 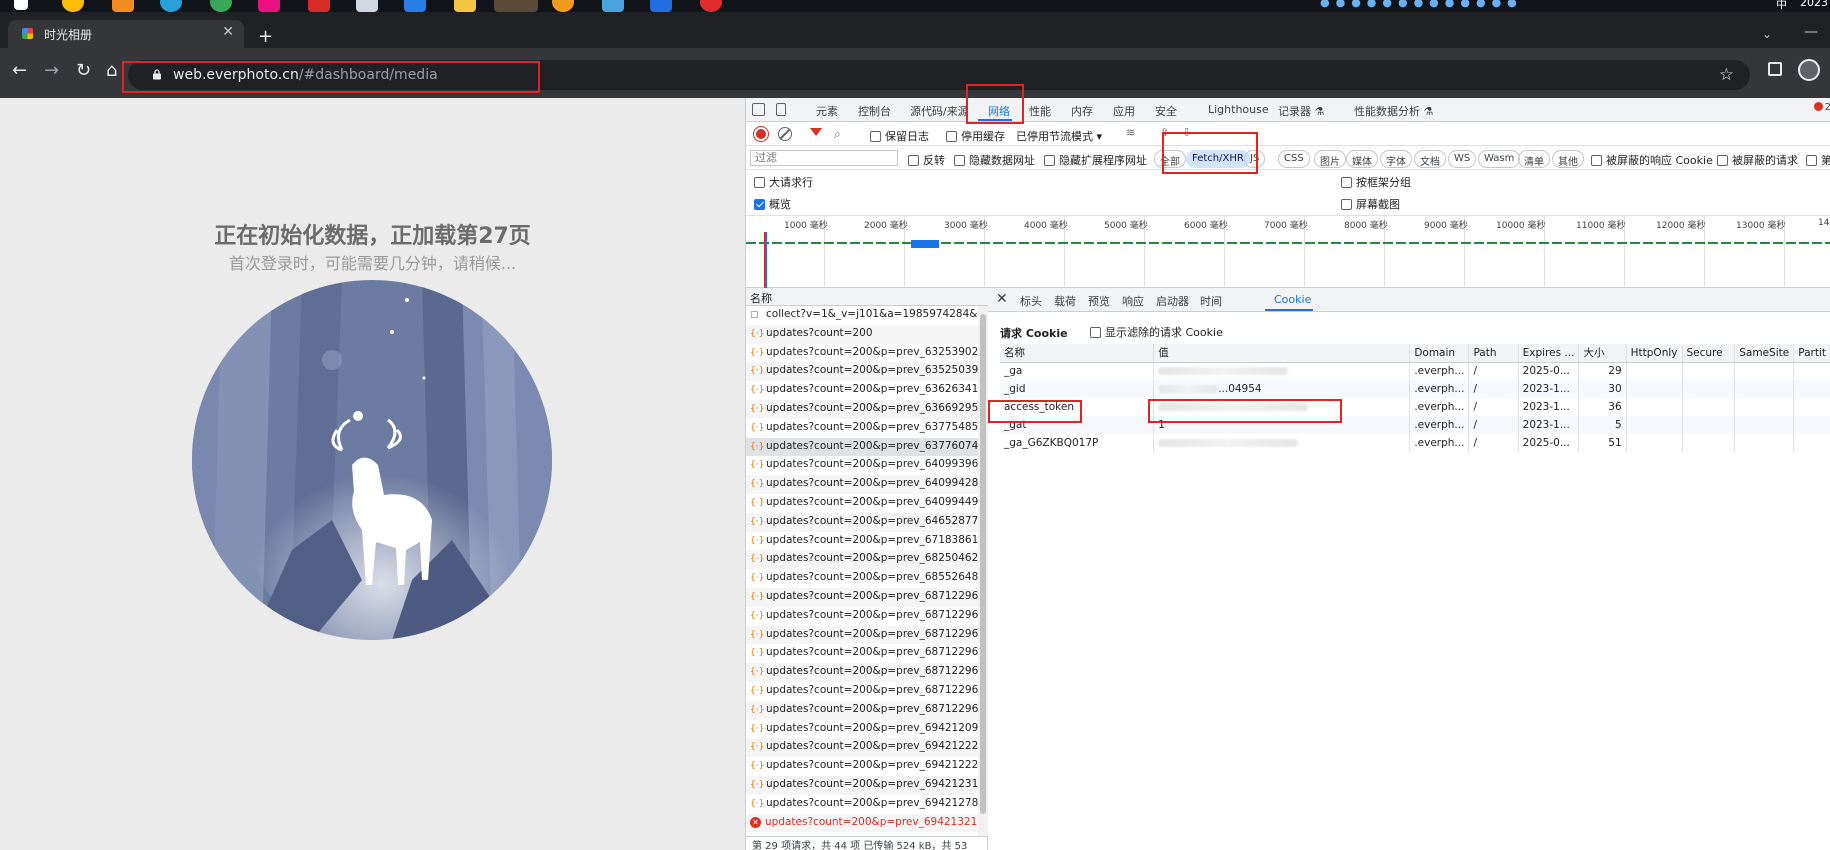 I want to click on scrollbar-thumb, so click(x=983, y=564).